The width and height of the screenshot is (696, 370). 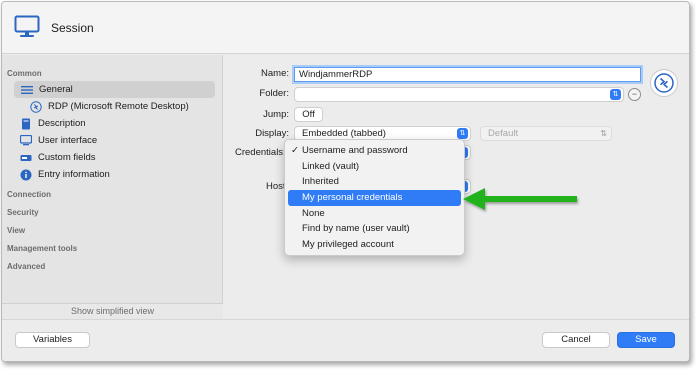 I want to click on credentials-label: Credentials:, so click(x=260, y=152).